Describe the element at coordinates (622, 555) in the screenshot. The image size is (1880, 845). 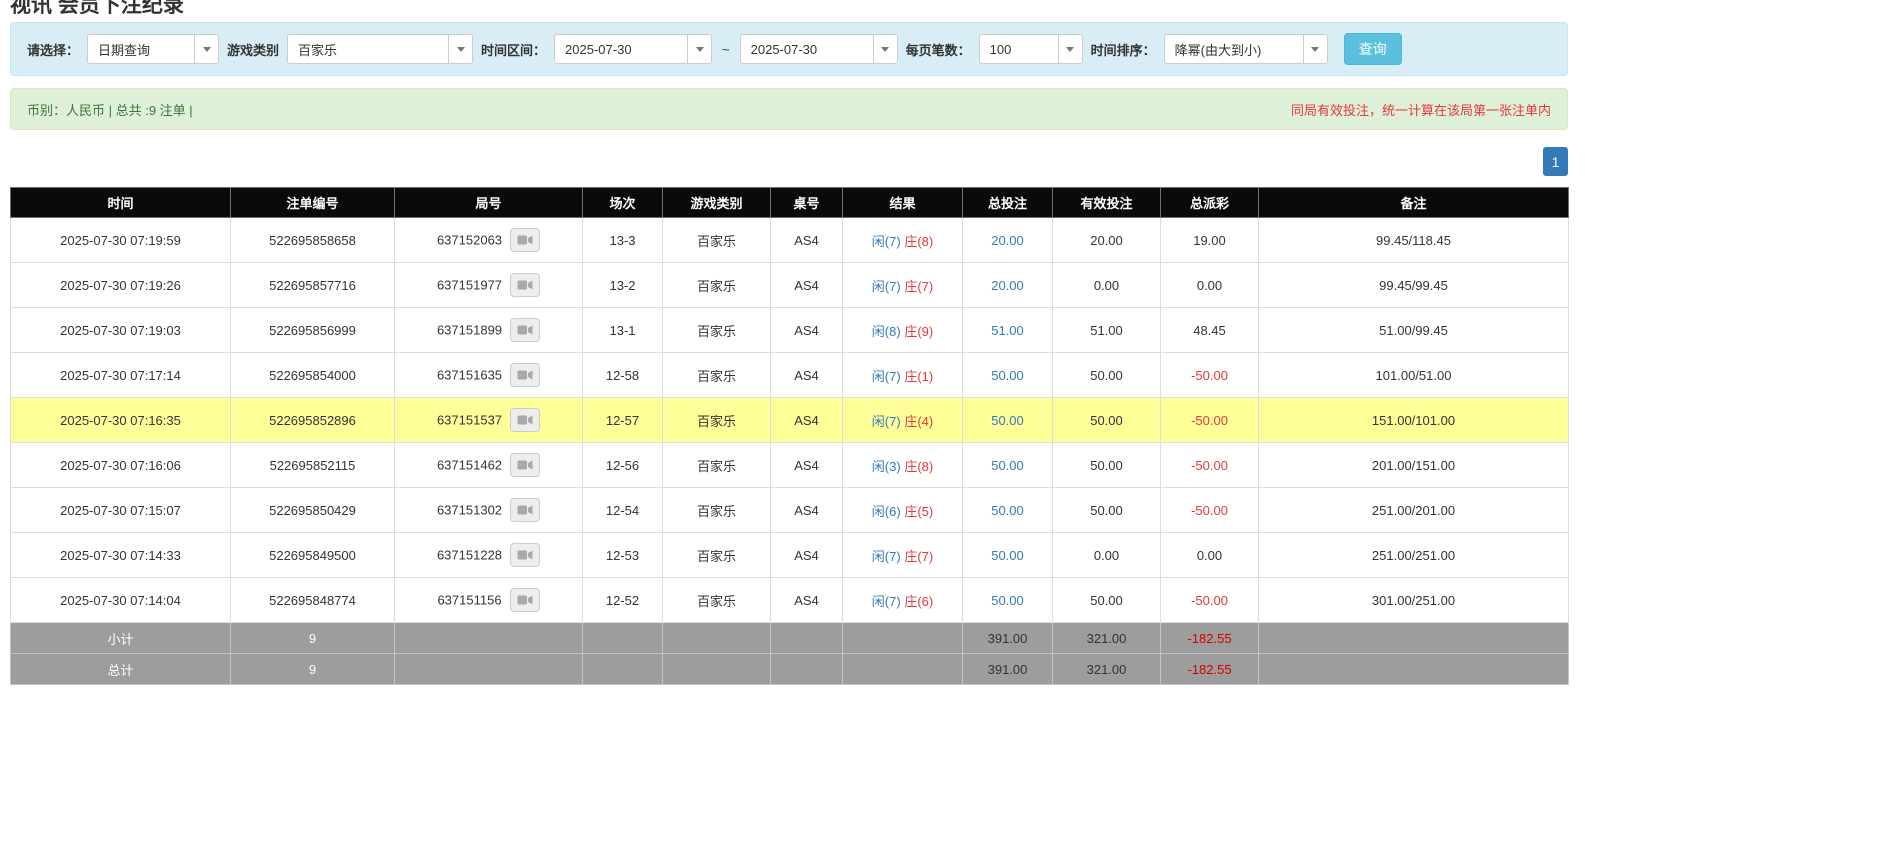
I see `cell-session: 12-53` at that location.